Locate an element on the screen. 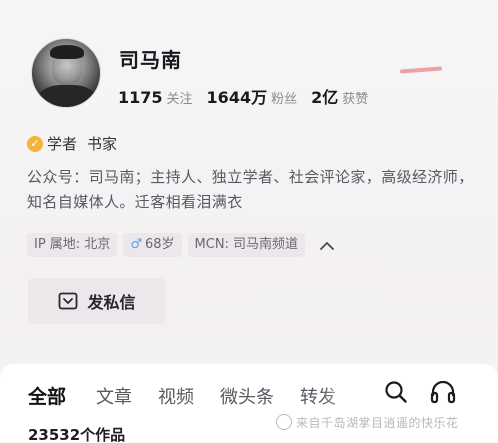 This screenshot has width=498, height=443. tab-micro-posts: 微头条 is located at coordinates (247, 396).